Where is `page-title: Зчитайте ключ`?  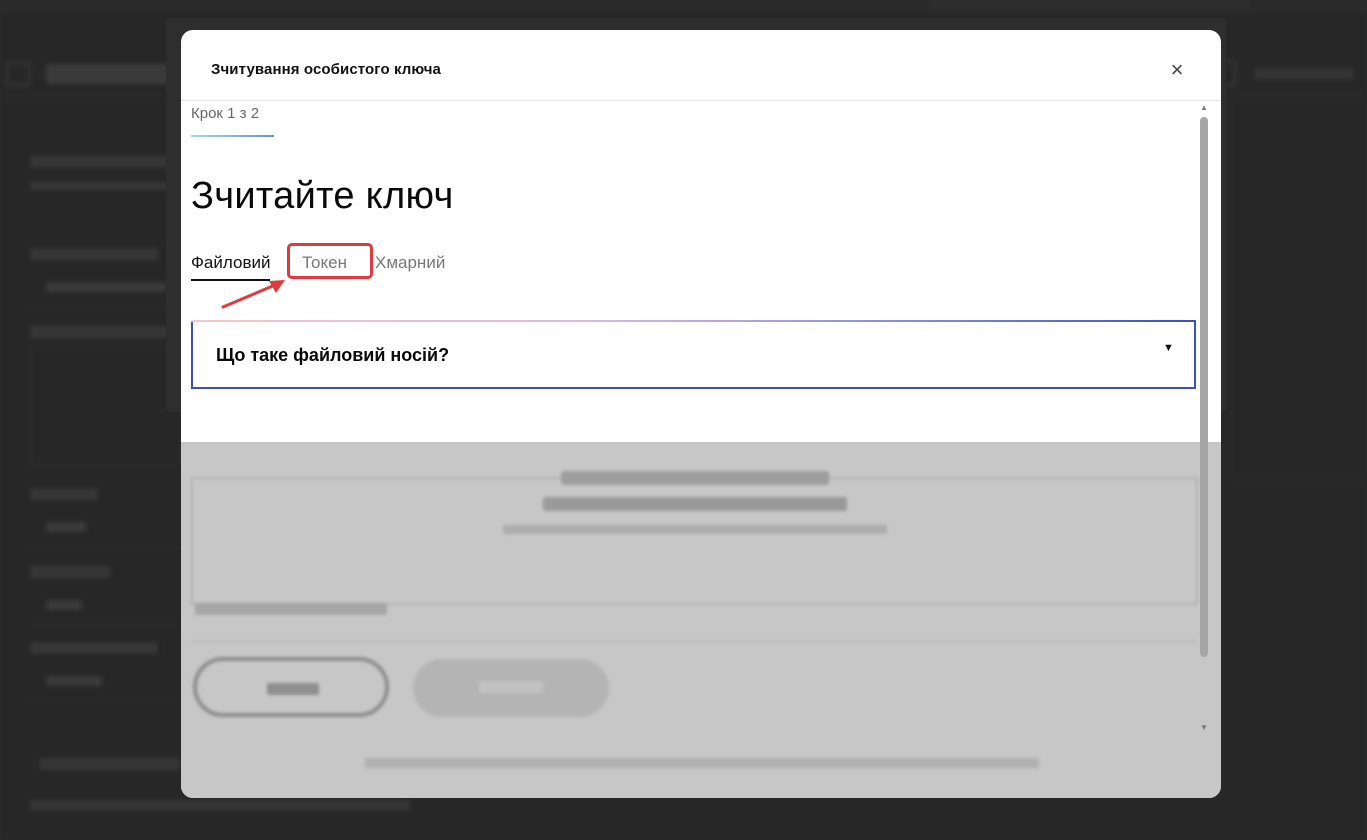 page-title: Зчитайте ключ is located at coordinates (322, 196).